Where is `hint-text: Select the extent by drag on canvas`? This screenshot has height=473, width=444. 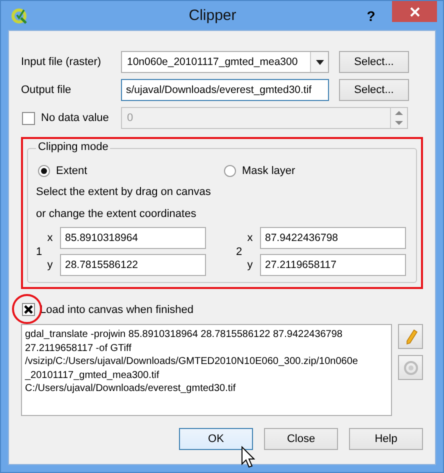
hint-text: Select the extent by drag on canvas is located at coordinates (123, 192).